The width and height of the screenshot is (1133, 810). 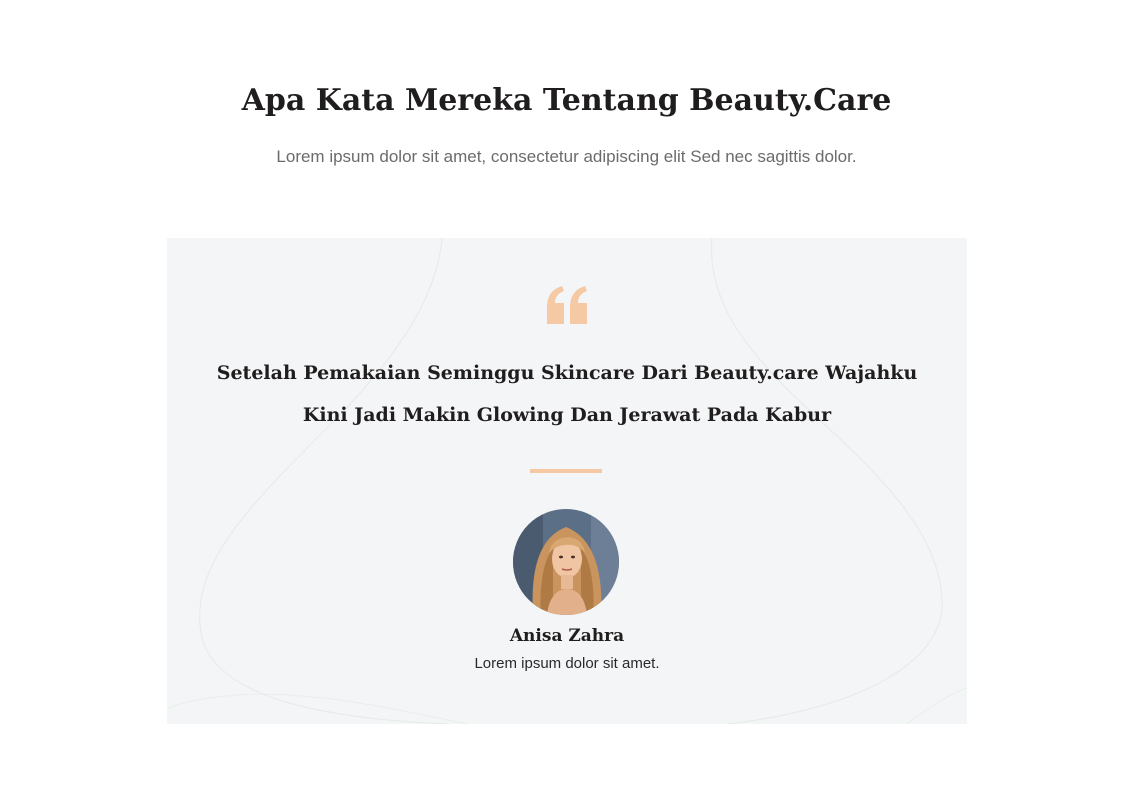 What do you see at coordinates (567, 636) in the screenshot?
I see `author-name: Anisa Zahra` at bounding box center [567, 636].